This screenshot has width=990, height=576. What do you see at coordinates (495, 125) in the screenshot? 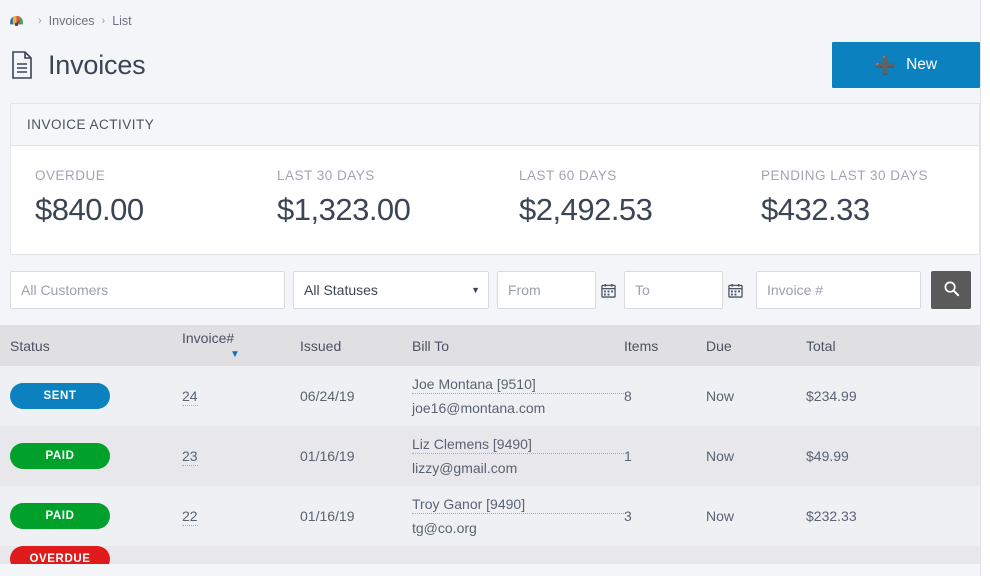
I see `invoice-activity-title: INVOICE ACTIVITY` at bounding box center [495, 125].